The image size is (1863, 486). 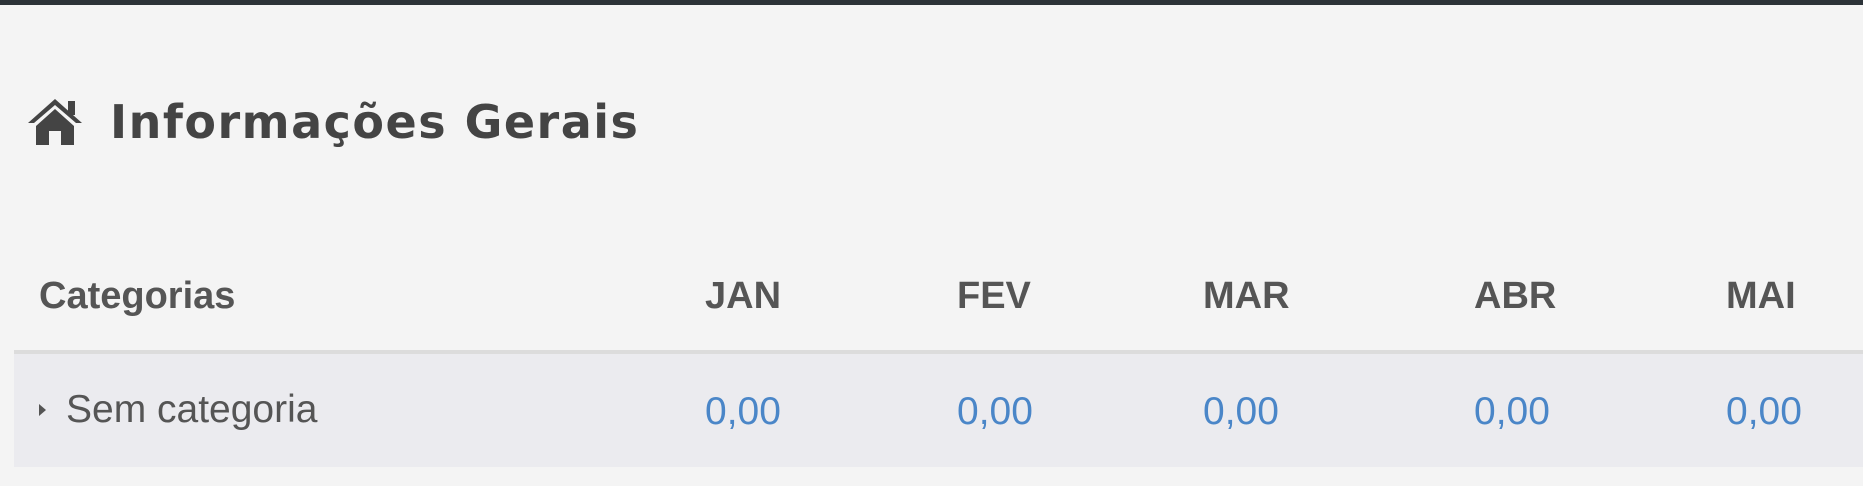 I want to click on column-header-categorias: Categorias, so click(x=137, y=296).